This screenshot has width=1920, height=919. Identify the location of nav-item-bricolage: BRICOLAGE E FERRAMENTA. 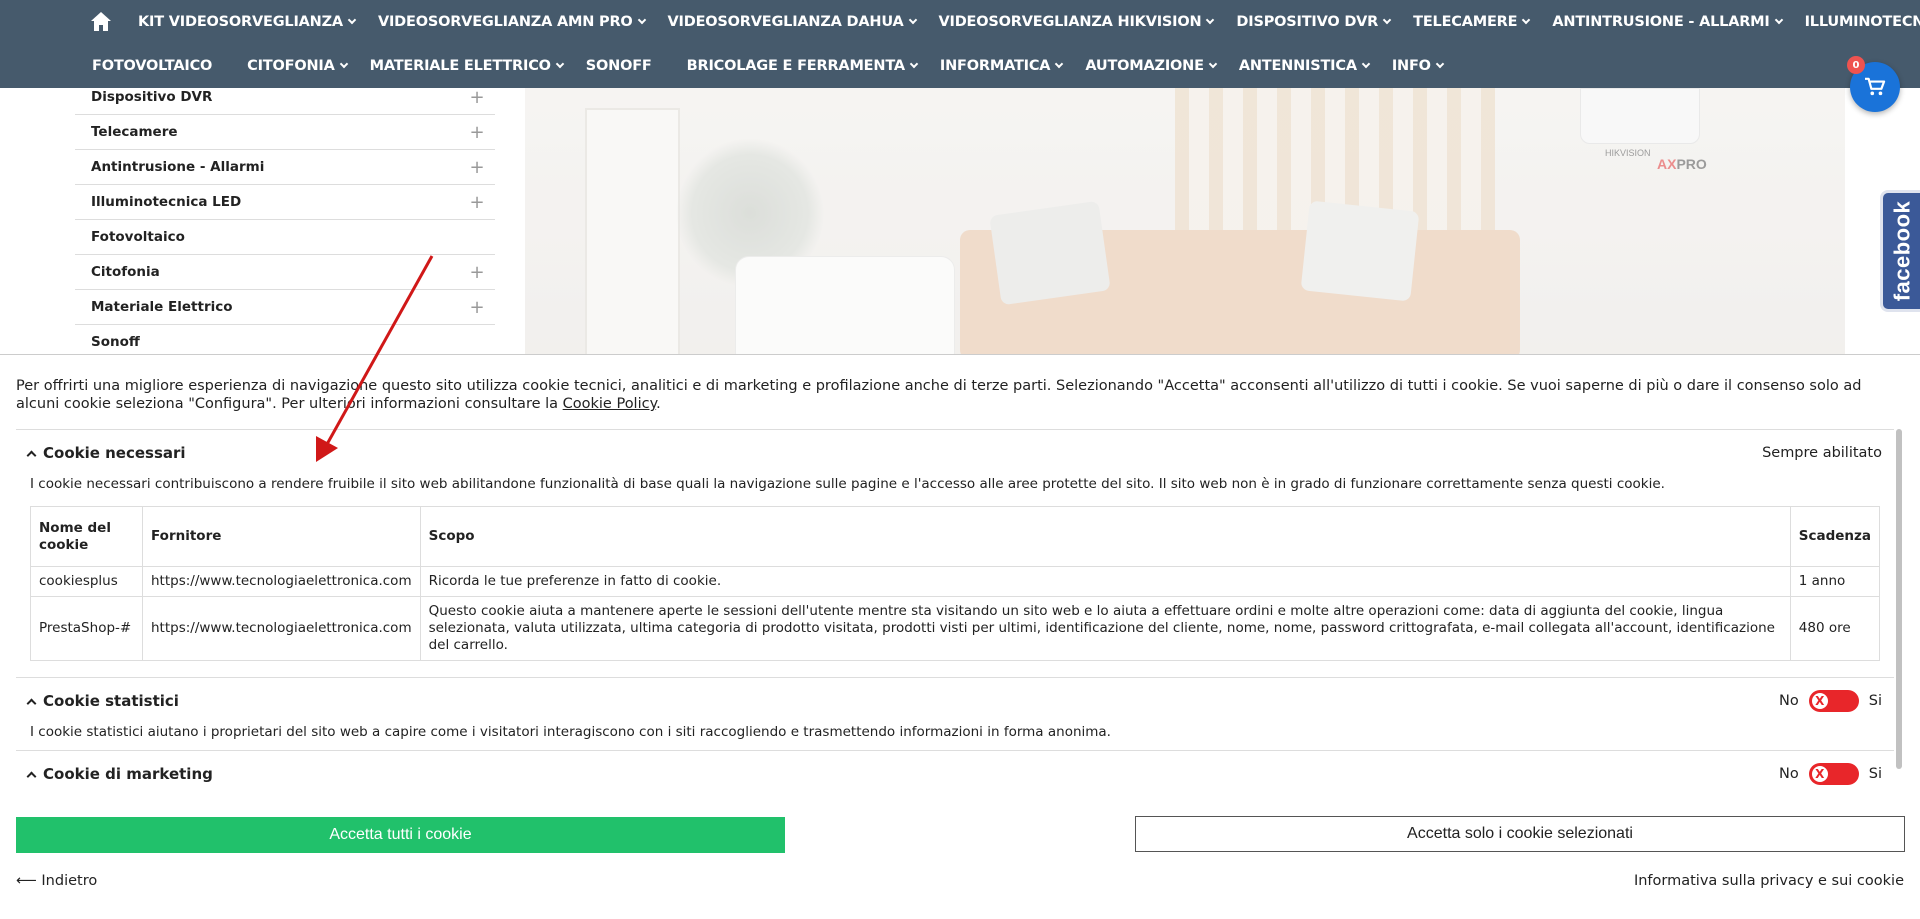
(803, 66).